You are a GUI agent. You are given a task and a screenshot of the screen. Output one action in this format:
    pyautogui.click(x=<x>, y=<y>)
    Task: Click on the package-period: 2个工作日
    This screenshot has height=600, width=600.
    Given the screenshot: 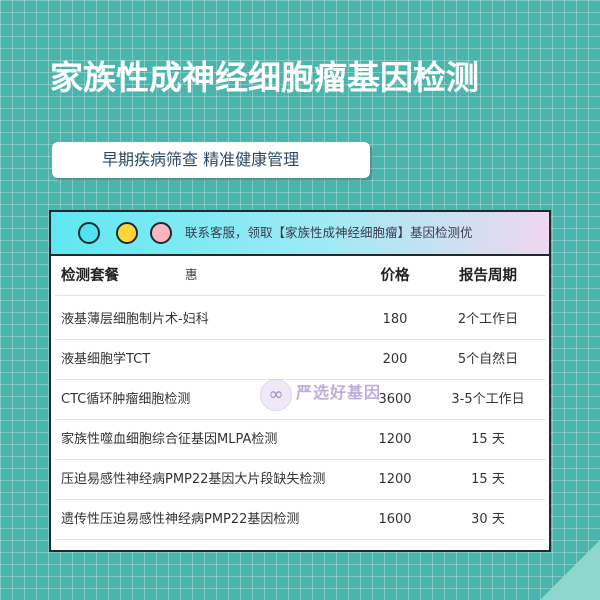 What is the action you would take?
    pyautogui.click(x=488, y=319)
    